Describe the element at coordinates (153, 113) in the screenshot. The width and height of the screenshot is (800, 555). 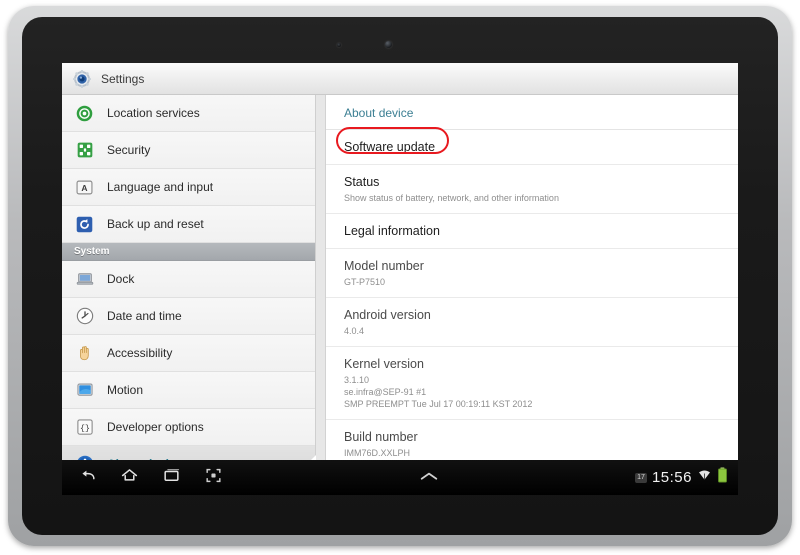
I see `sidebar-item-label: Location services` at that location.